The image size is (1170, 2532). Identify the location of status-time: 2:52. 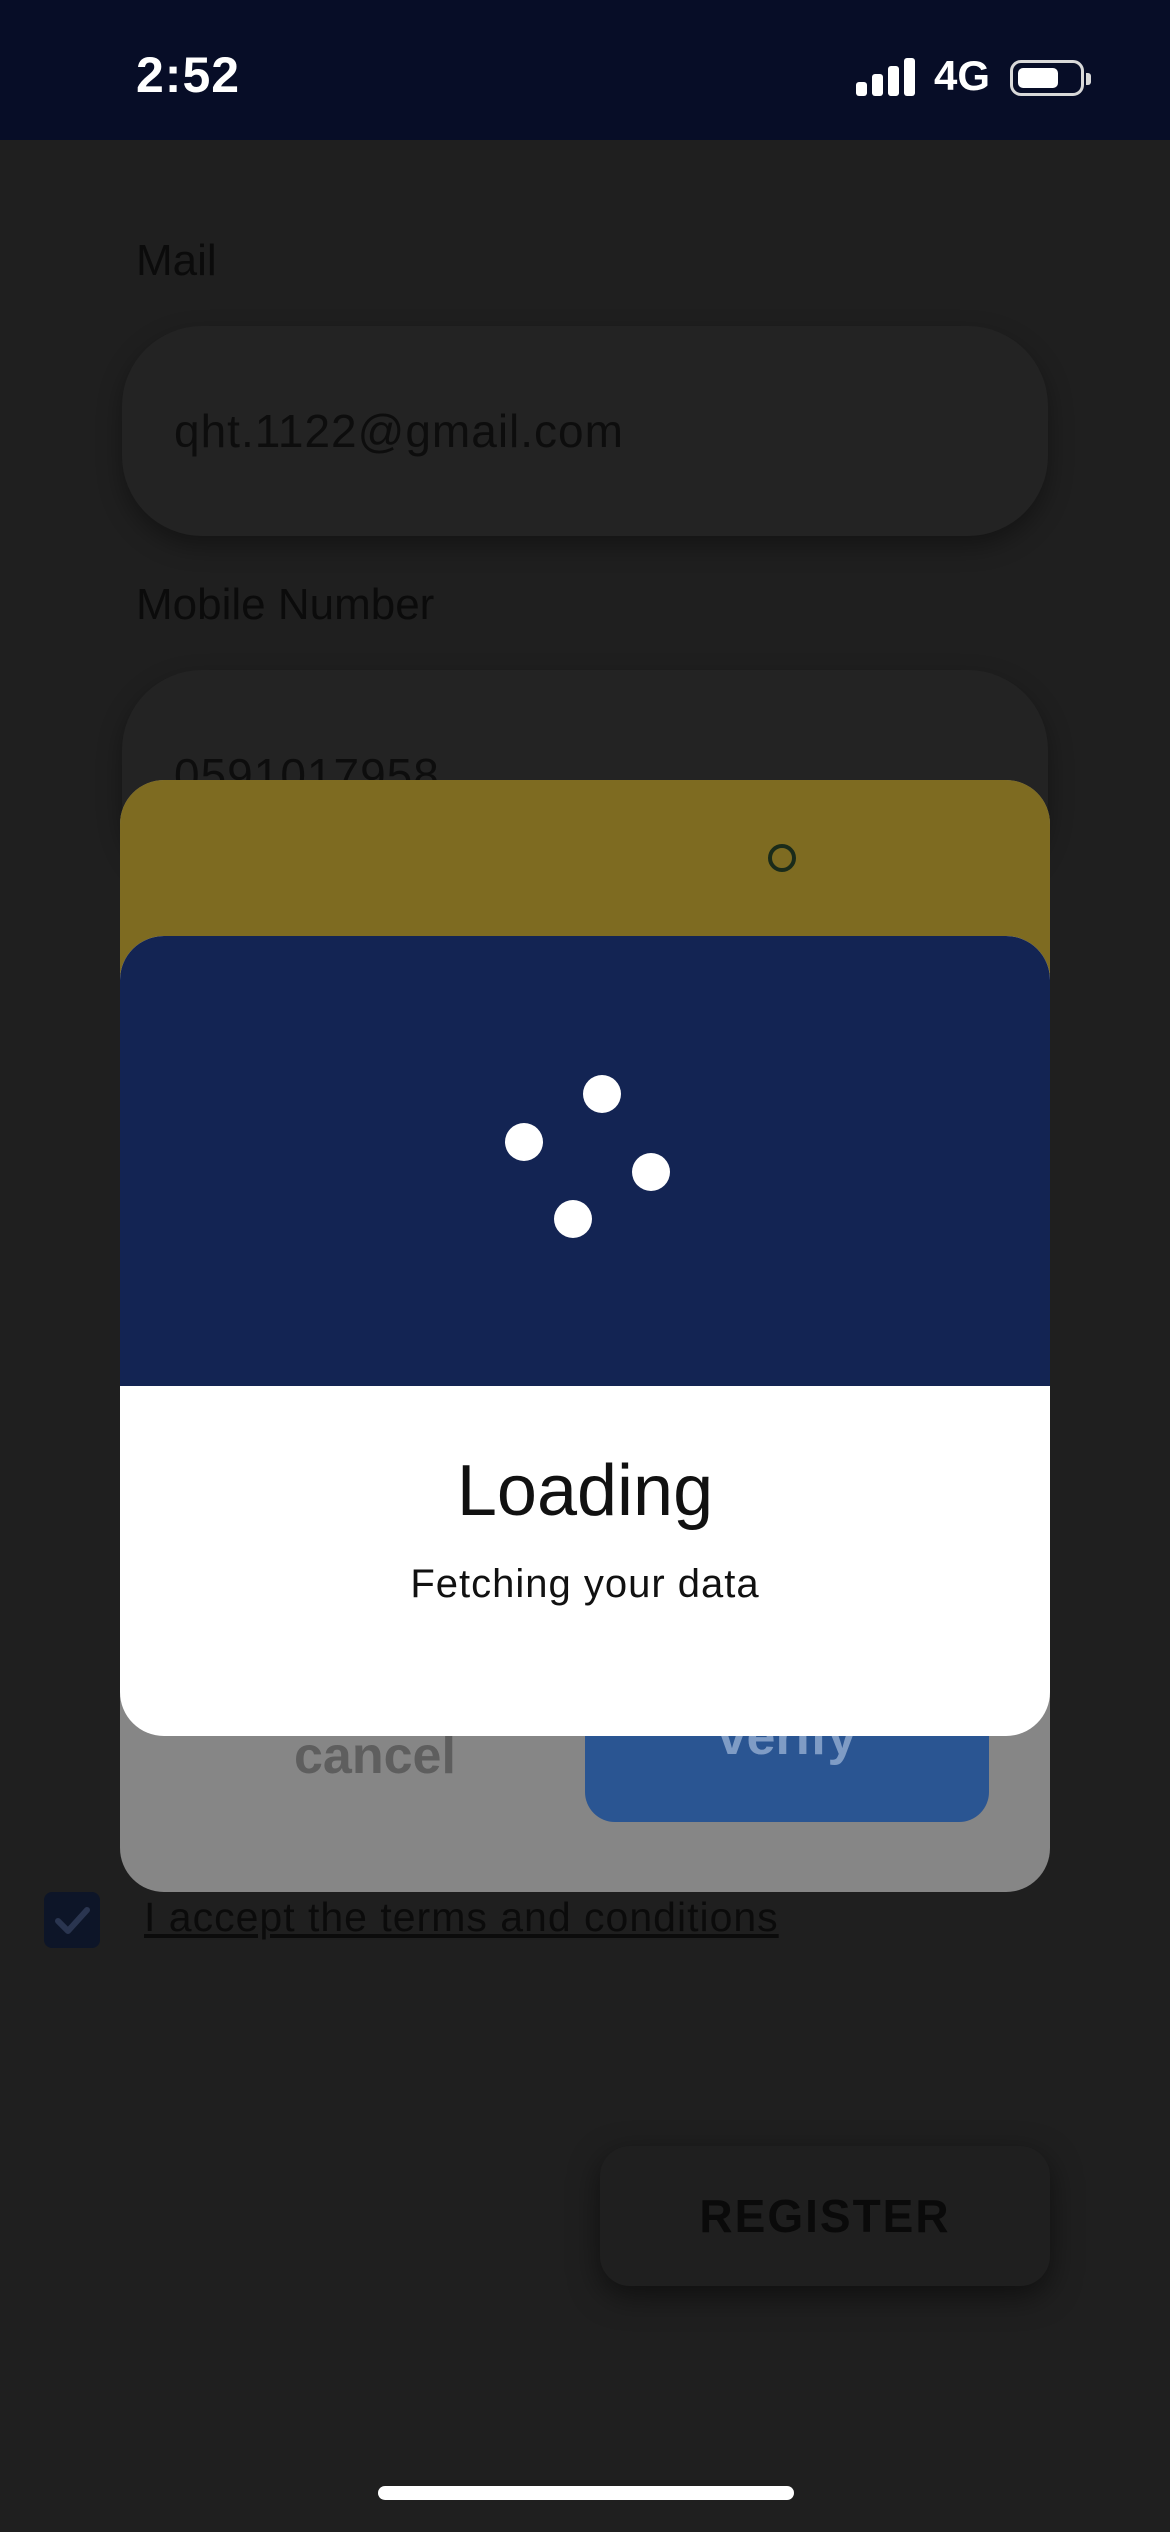
(188, 75).